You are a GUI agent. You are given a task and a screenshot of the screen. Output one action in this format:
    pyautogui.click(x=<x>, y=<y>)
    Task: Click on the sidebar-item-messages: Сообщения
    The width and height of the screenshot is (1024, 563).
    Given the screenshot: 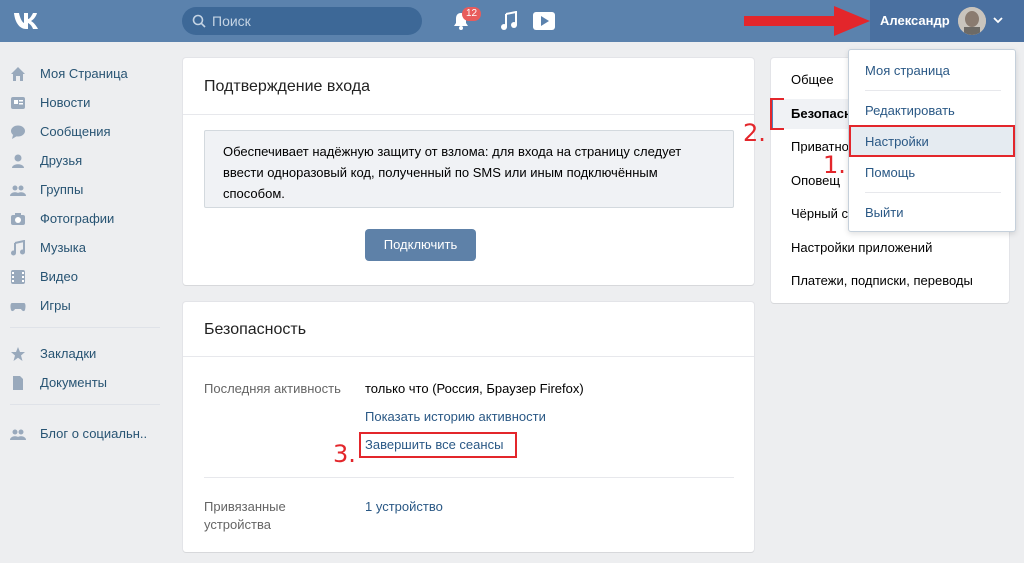 What is the action you would take?
    pyautogui.click(x=90, y=132)
    